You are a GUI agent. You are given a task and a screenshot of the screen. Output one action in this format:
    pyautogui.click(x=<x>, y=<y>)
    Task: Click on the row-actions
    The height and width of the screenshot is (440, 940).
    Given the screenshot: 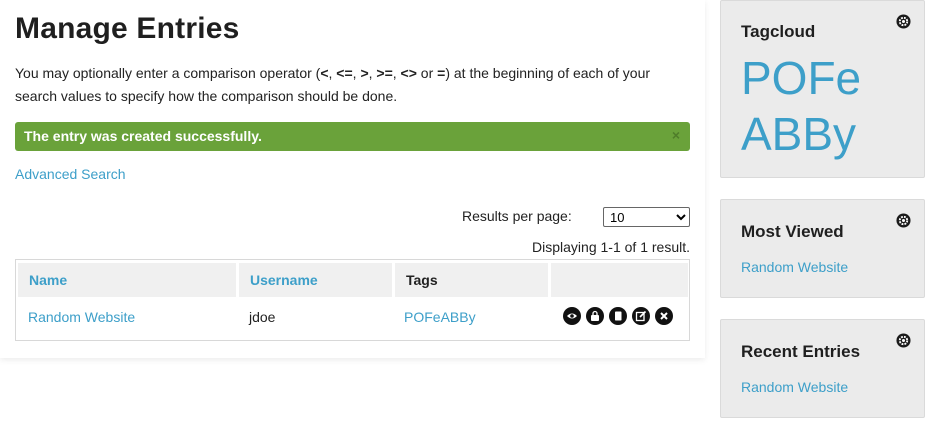 What is the action you would take?
    pyautogui.click(x=618, y=316)
    